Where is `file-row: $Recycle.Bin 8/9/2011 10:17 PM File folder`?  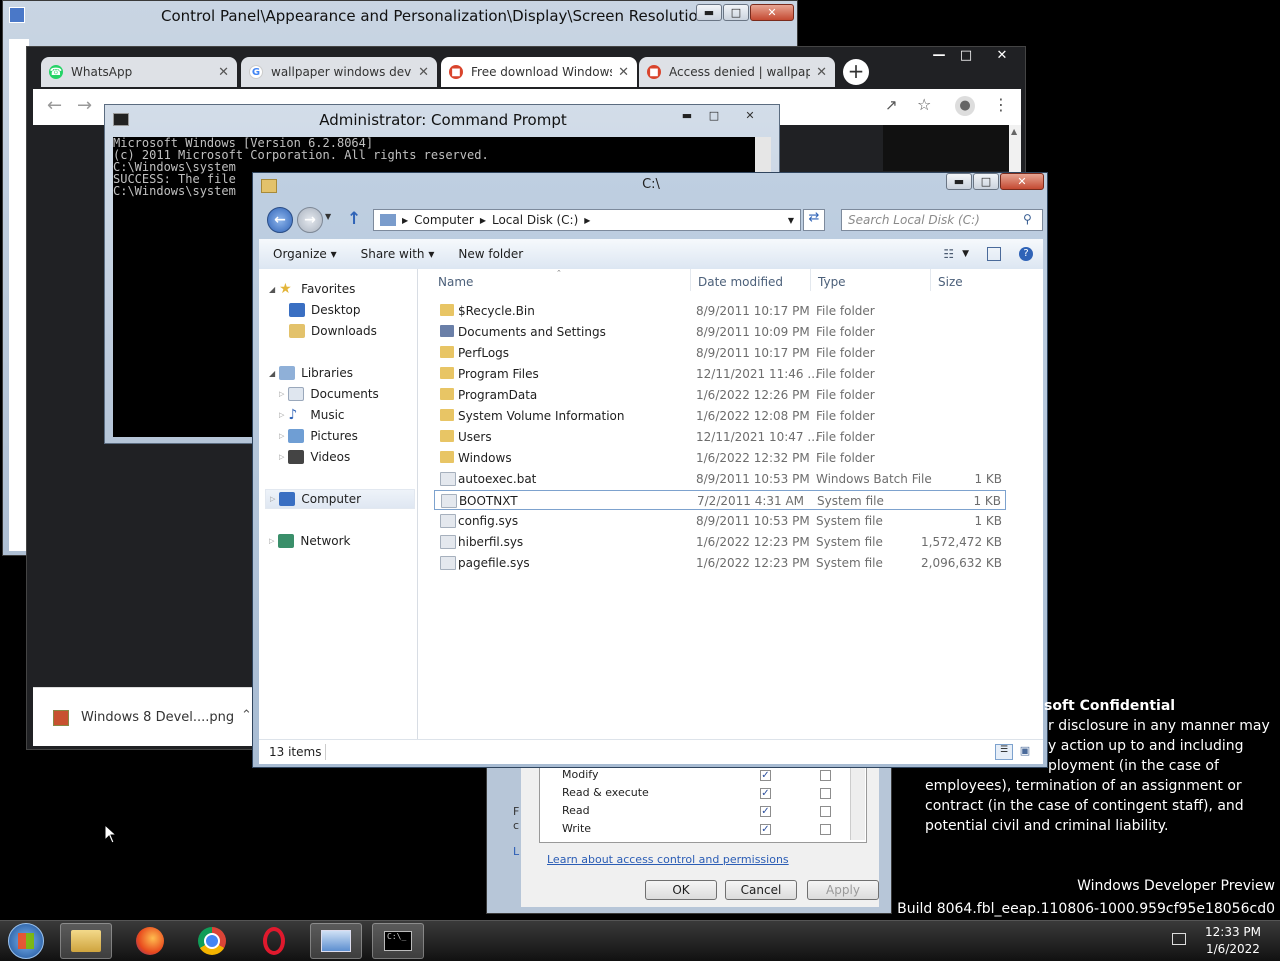 file-row: $Recycle.Bin 8/9/2011 10:17 PM File folder is located at coordinates (720, 311).